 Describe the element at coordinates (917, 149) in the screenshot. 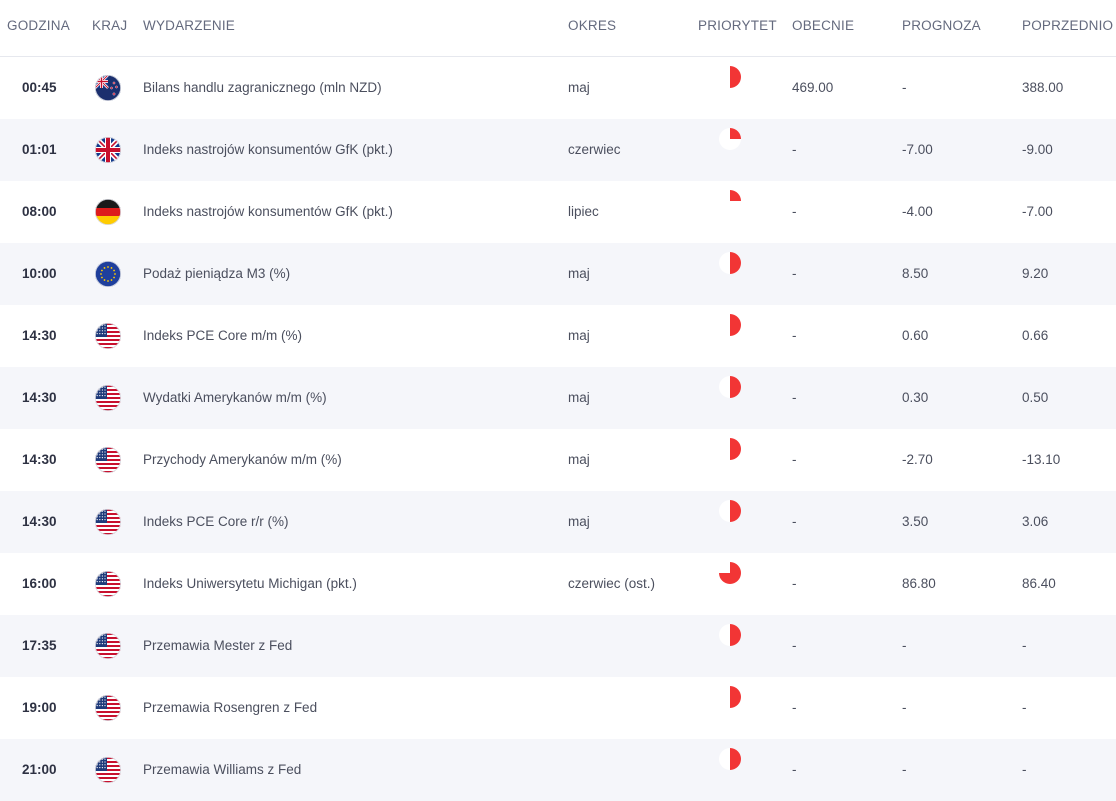

I see `forecast-value: -7.00` at that location.